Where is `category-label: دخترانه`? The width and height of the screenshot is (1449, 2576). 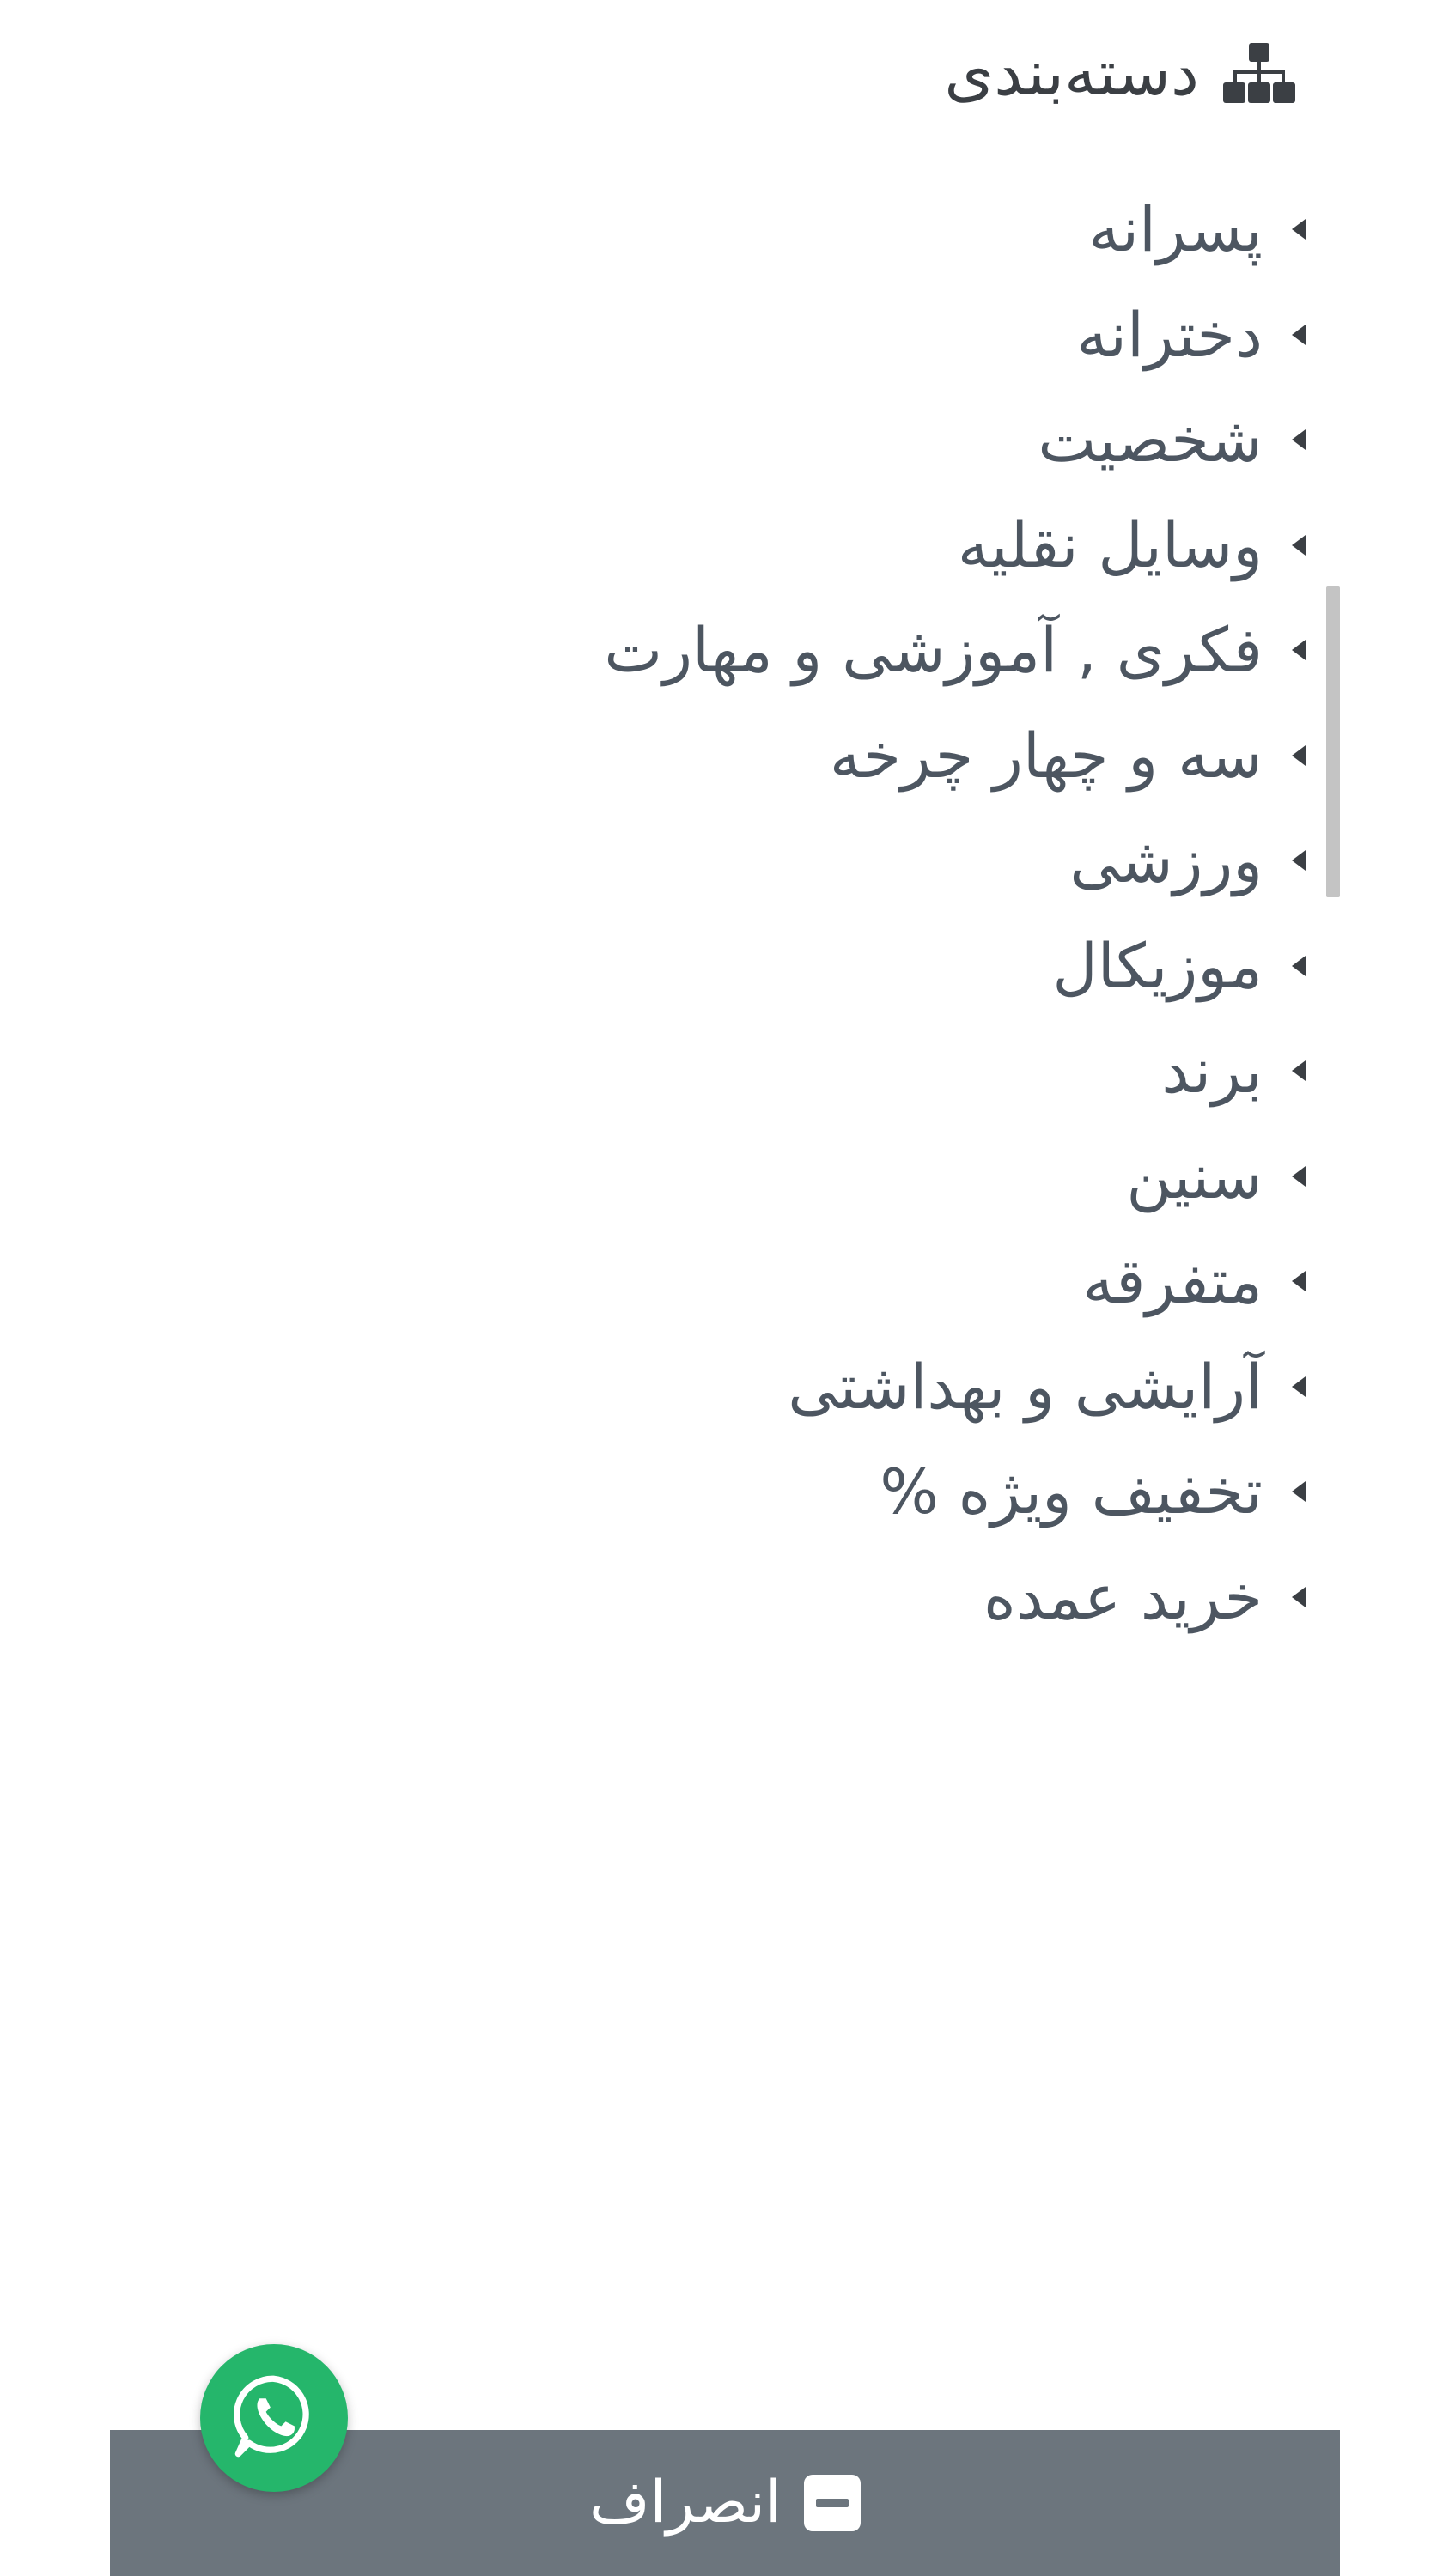
category-label: دخترانه is located at coordinates (1169, 334).